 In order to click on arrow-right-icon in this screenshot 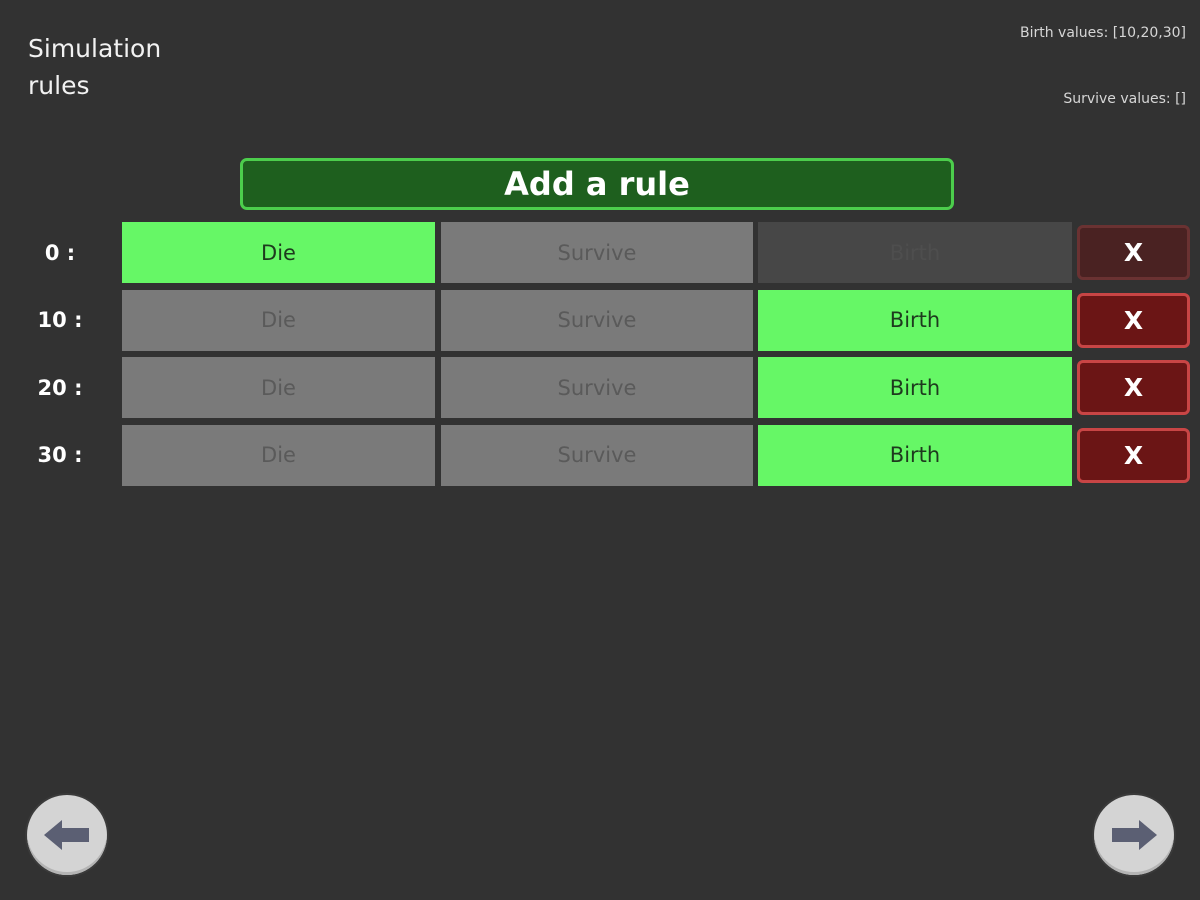, I will do `click(1134, 835)`.